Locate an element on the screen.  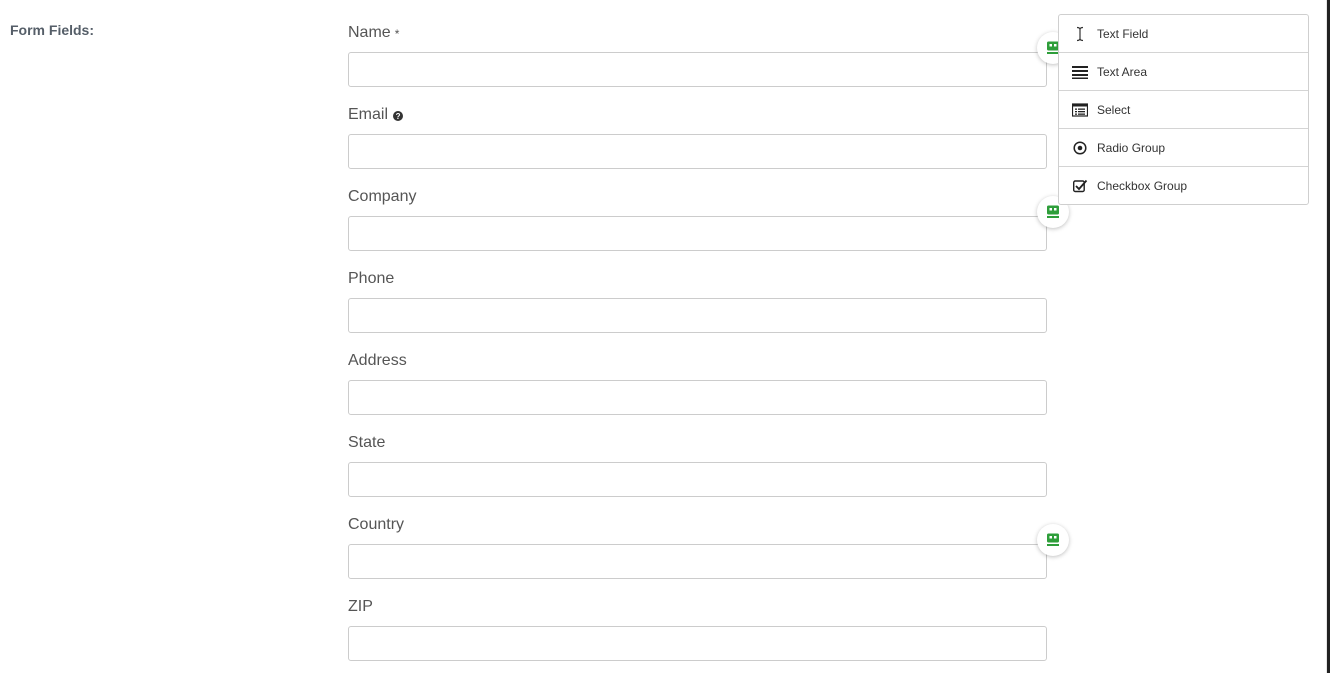
select-list-icon is located at coordinates (1080, 110).